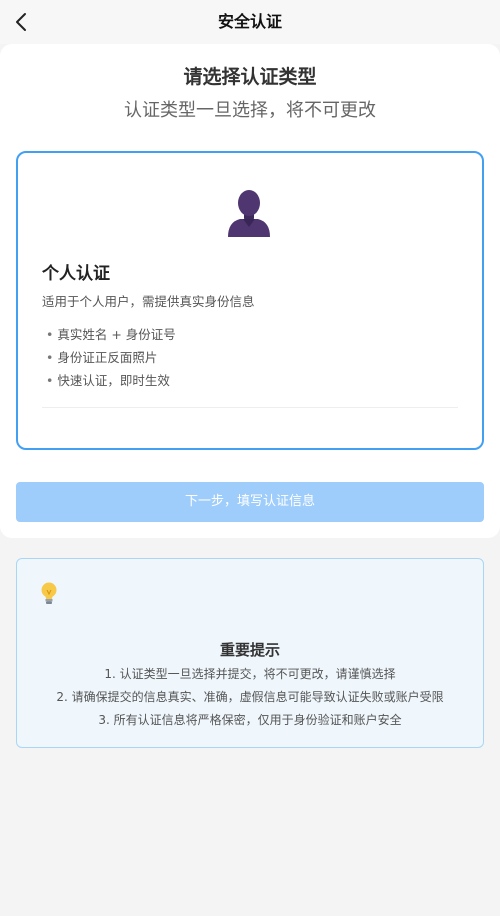 The width and height of the screenshot is (500, 916). What do you see at coordinates (107, 357) in the screenshot?
I see `feature-text: 身份证正反面照片` at bounding box center [107, 357].